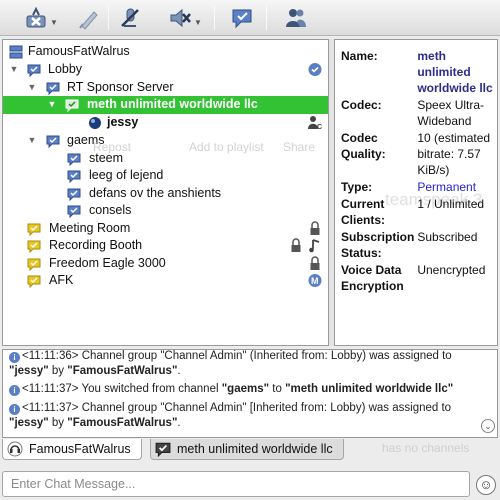 The height and width of the screenshot is (500, 500). I want to click on client-jessy: jessy C, so click(165, 123).